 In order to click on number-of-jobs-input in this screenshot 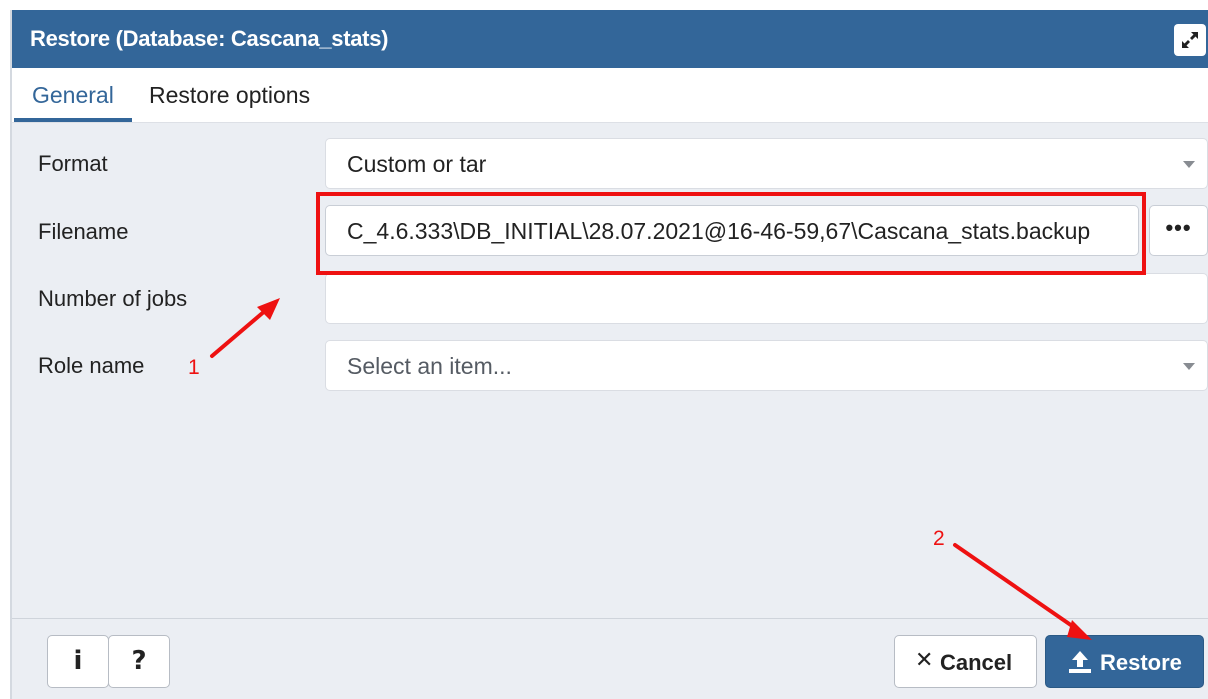, I will do `click(766, 298)`.